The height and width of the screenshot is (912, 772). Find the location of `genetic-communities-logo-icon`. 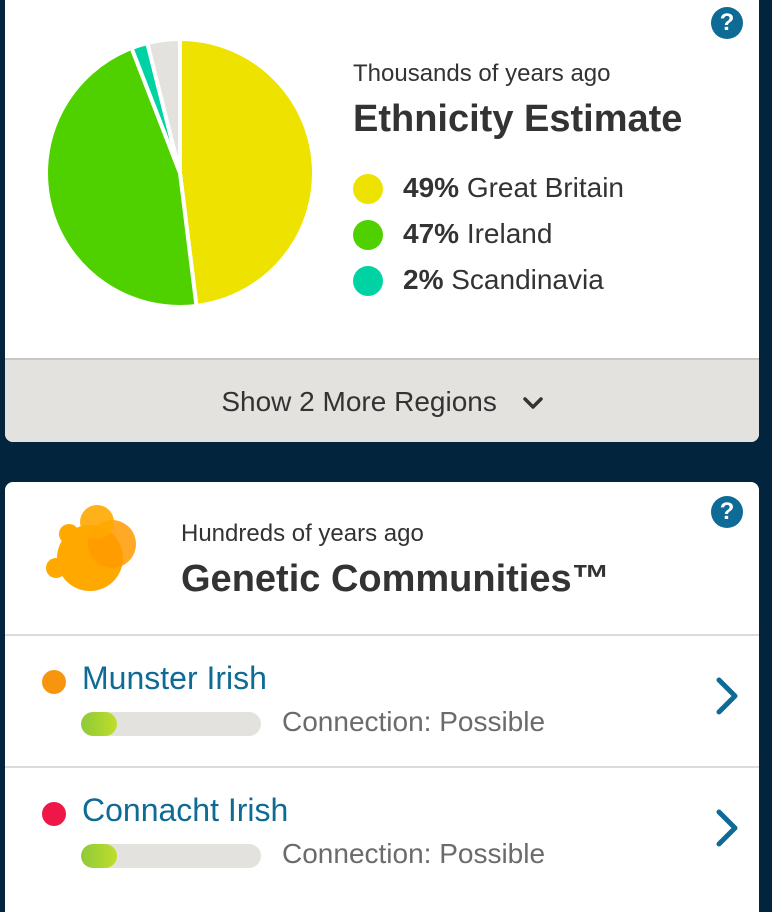

genetic-communities-logo-icon is located at coordinates (91, 548).